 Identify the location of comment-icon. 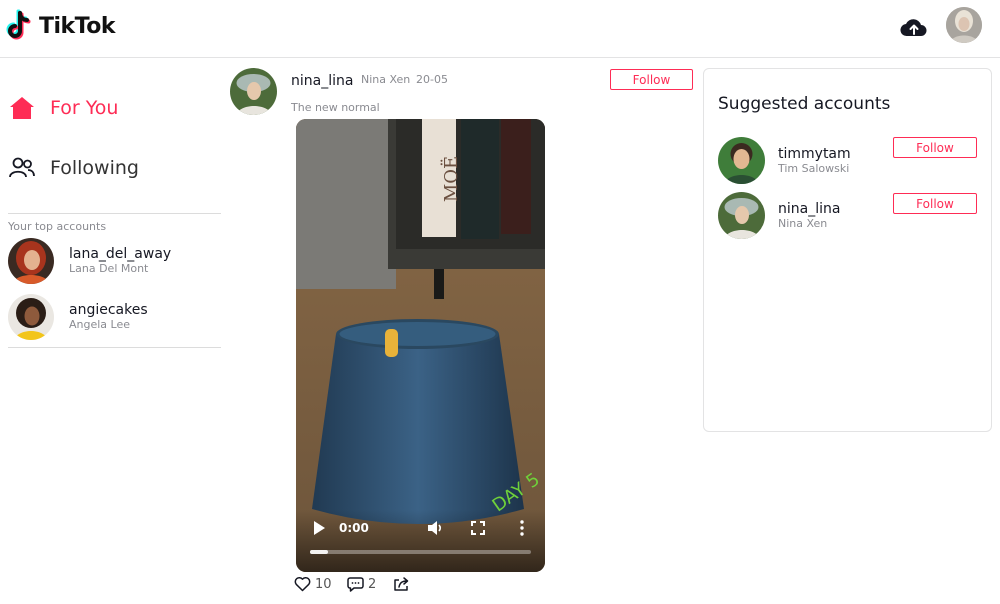
(355, 584).